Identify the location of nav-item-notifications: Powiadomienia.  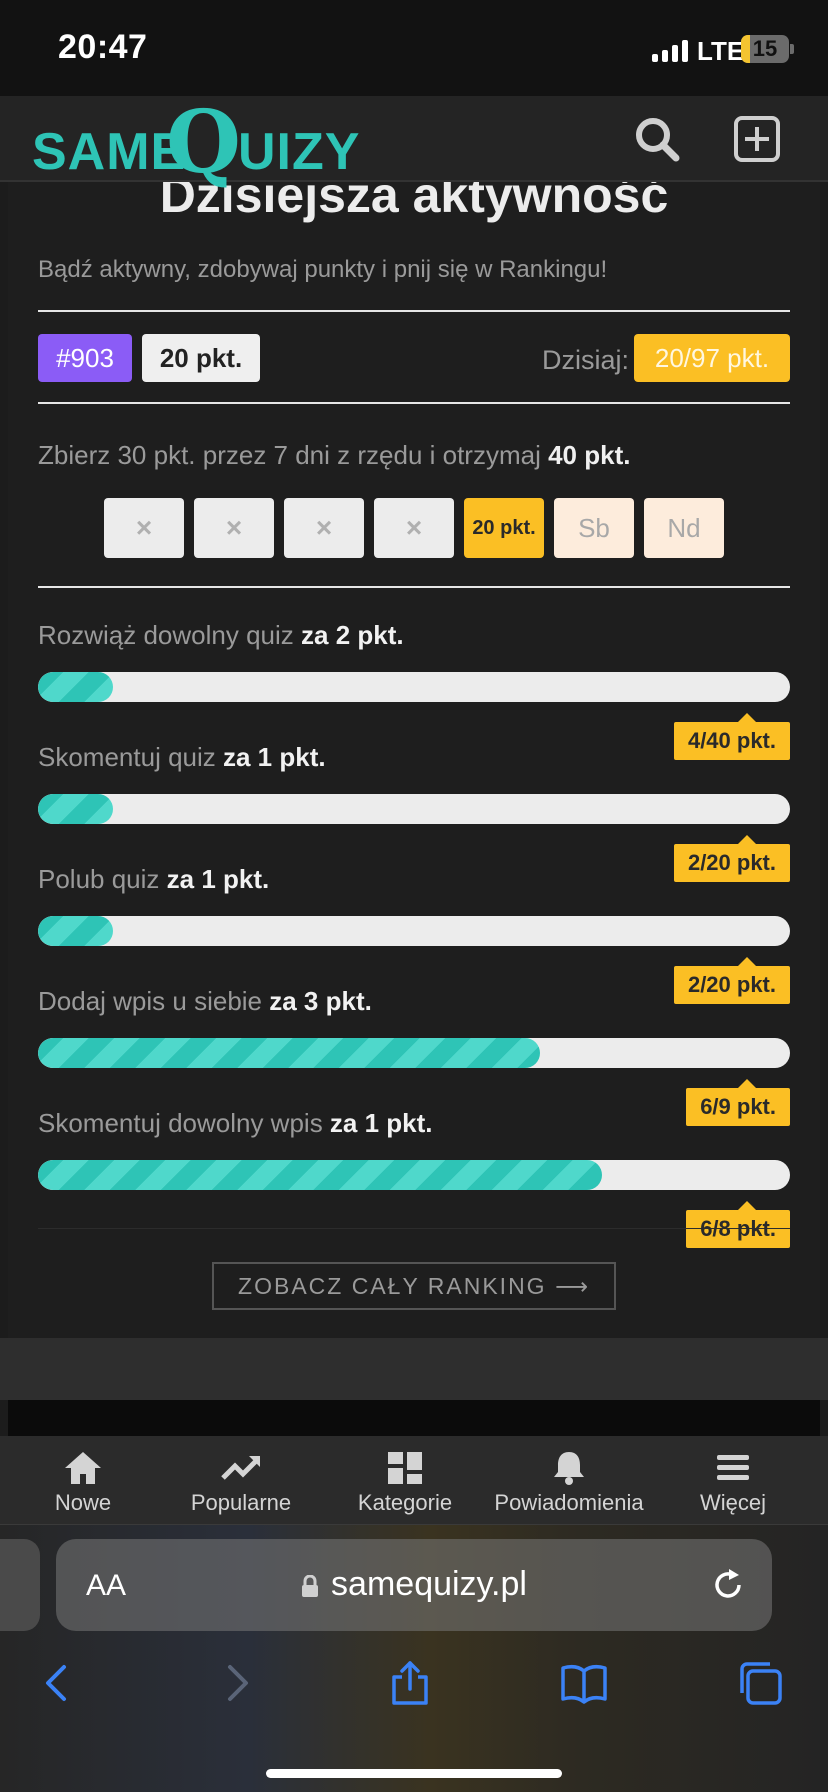
(569, 1480).